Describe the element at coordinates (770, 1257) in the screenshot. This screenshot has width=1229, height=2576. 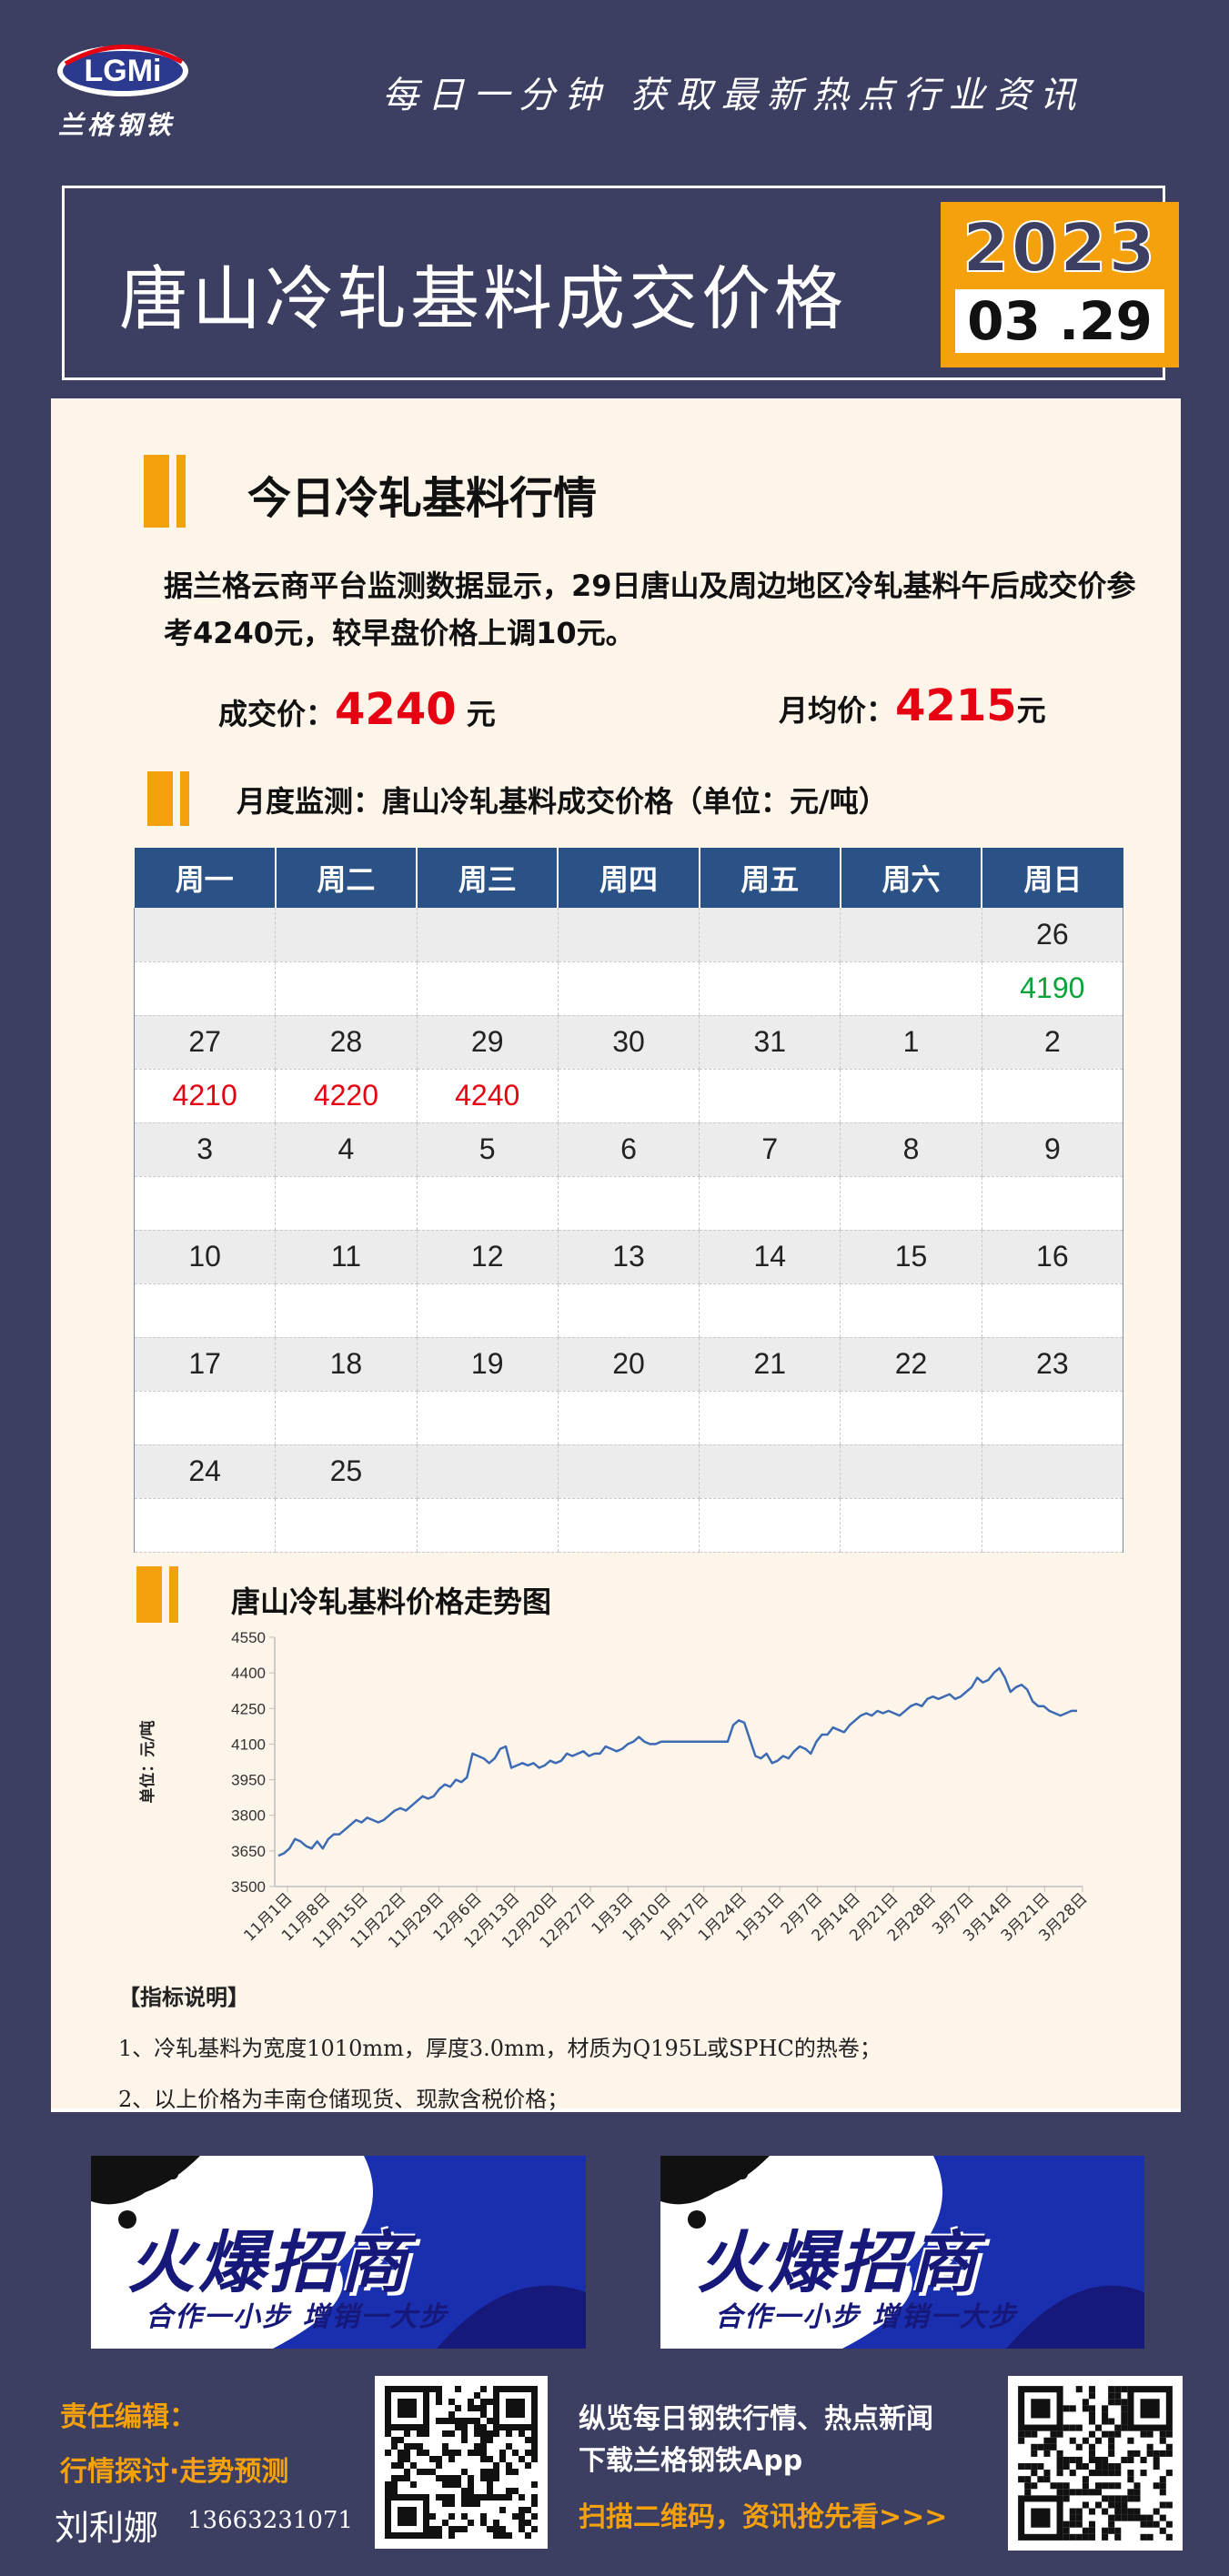
I see `calendar-day-cell: 14` at that location.